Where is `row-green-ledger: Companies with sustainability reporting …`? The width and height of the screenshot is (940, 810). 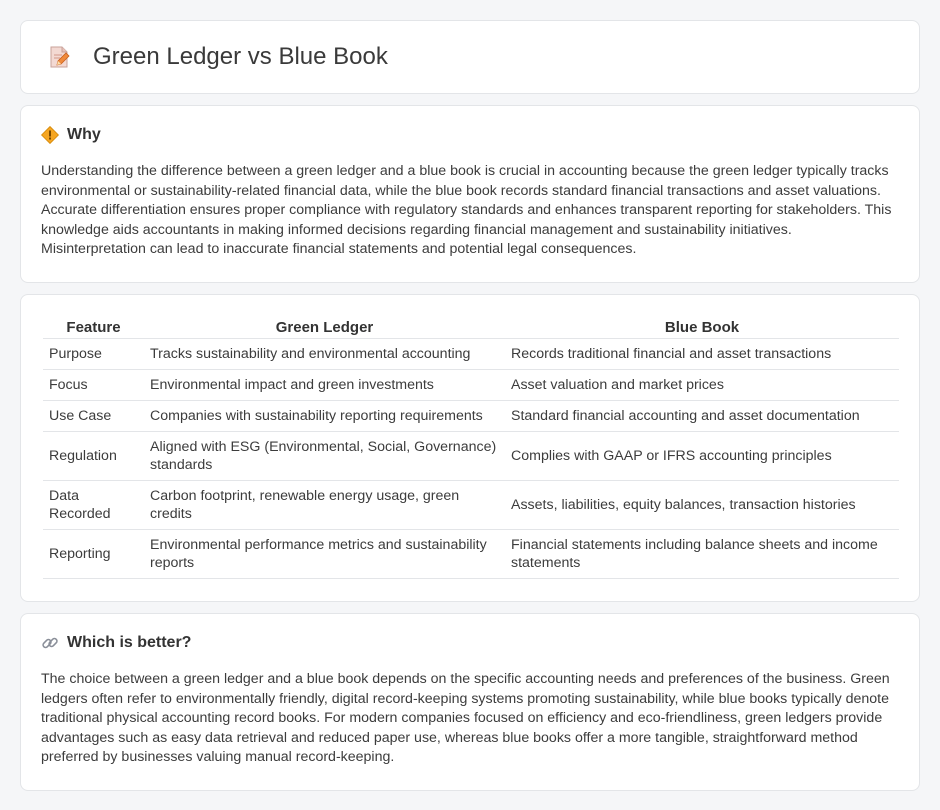
row-green-ledger: Companies with sustainability reporting … is located at coordinates (324, 416).